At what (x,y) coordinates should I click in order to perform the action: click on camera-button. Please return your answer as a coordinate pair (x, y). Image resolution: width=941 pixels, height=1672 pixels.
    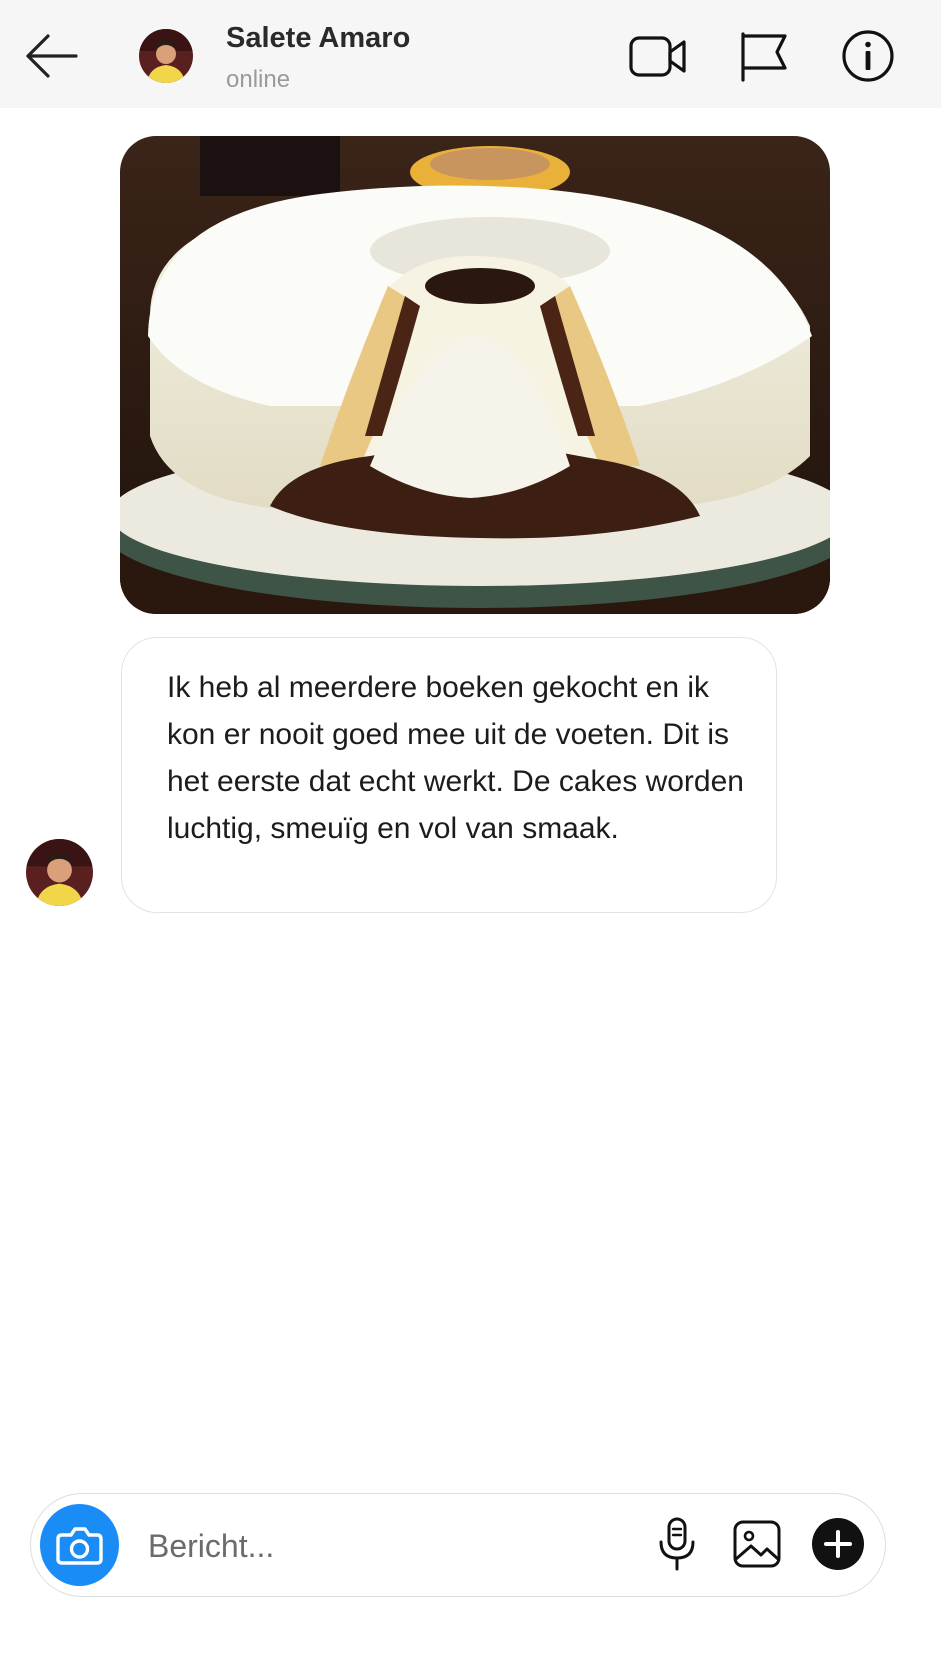
    Looking at the image, I should click on (79, 1545).